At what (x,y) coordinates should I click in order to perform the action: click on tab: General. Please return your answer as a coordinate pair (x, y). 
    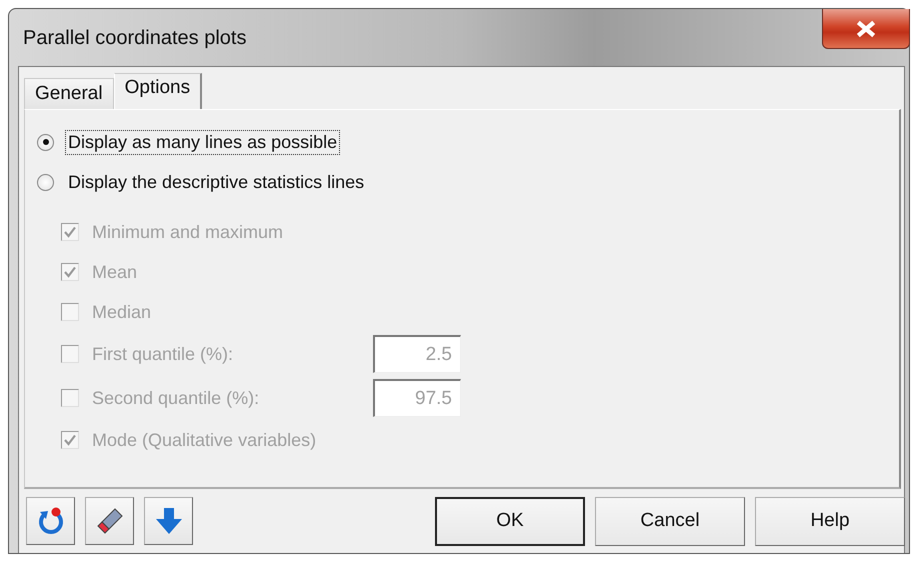
    Looking at the image, I should click on (69, 93).